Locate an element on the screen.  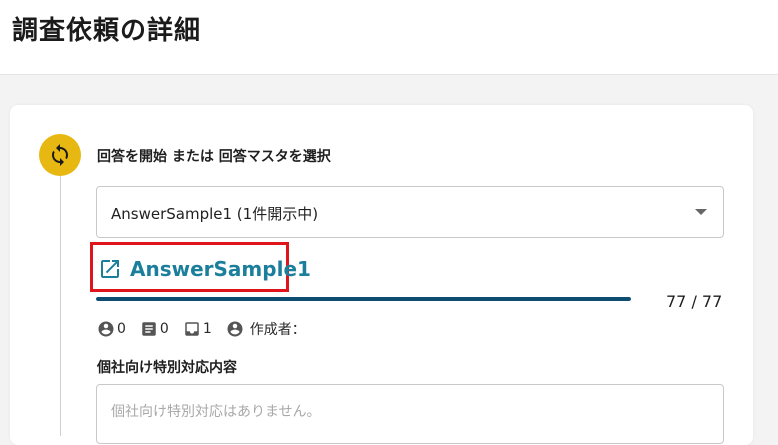
person-circle-icon is located at coordinates (235, 329).